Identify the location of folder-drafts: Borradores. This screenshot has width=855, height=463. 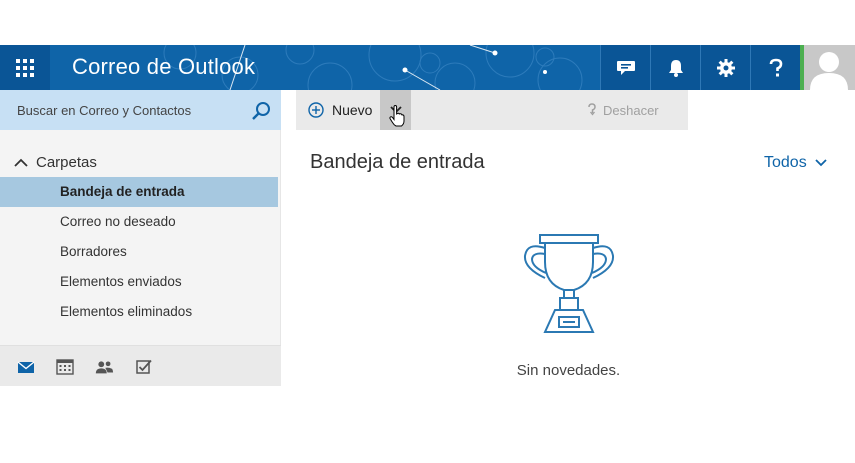
(139, 252).